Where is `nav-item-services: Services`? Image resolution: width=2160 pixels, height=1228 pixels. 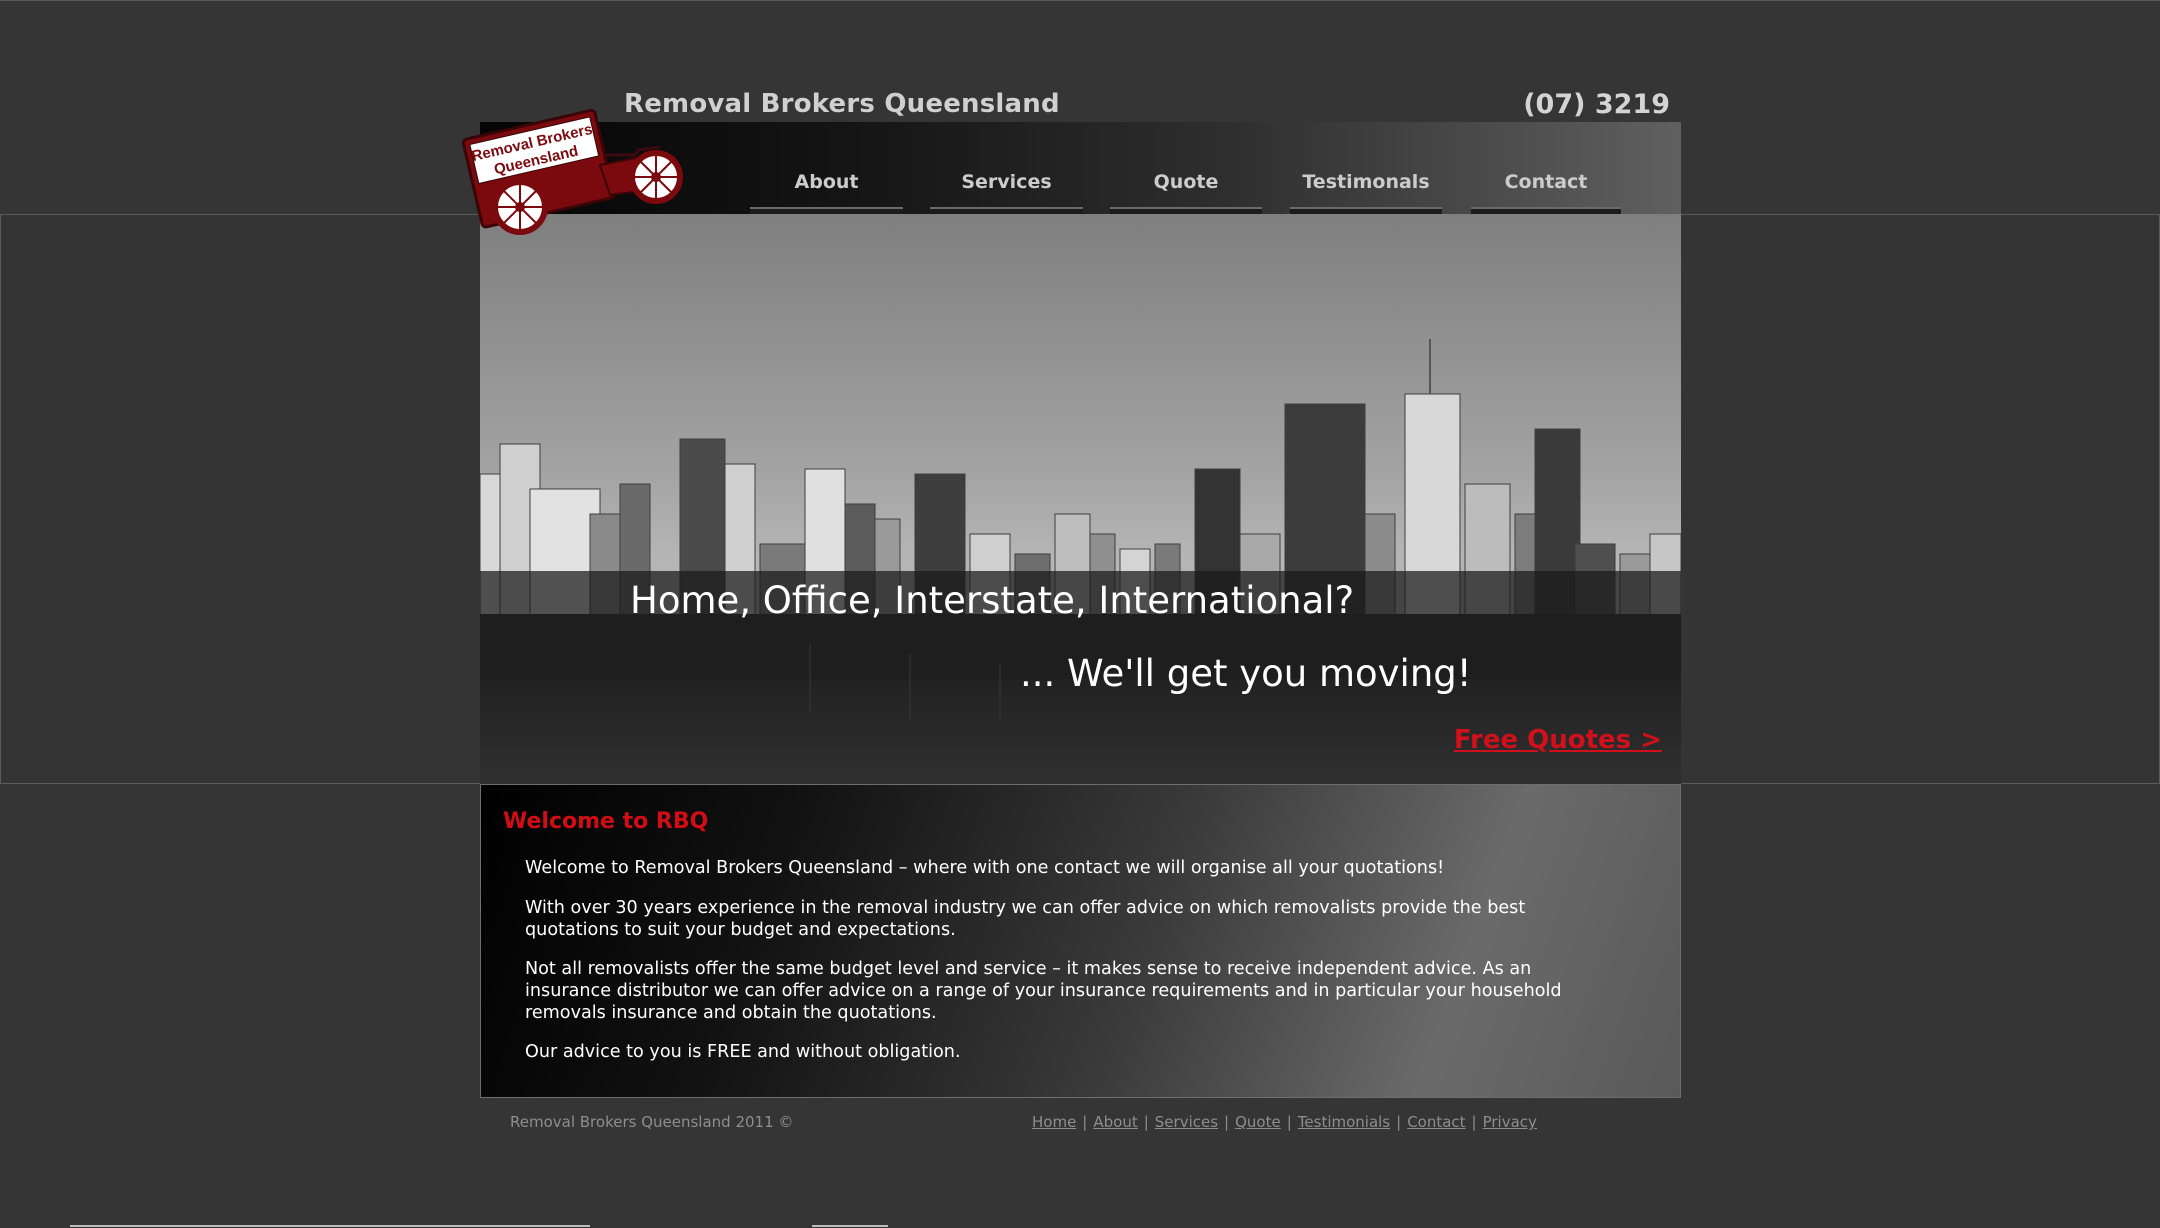 nav-item-services: Services is located at coordinates (1006, 168).